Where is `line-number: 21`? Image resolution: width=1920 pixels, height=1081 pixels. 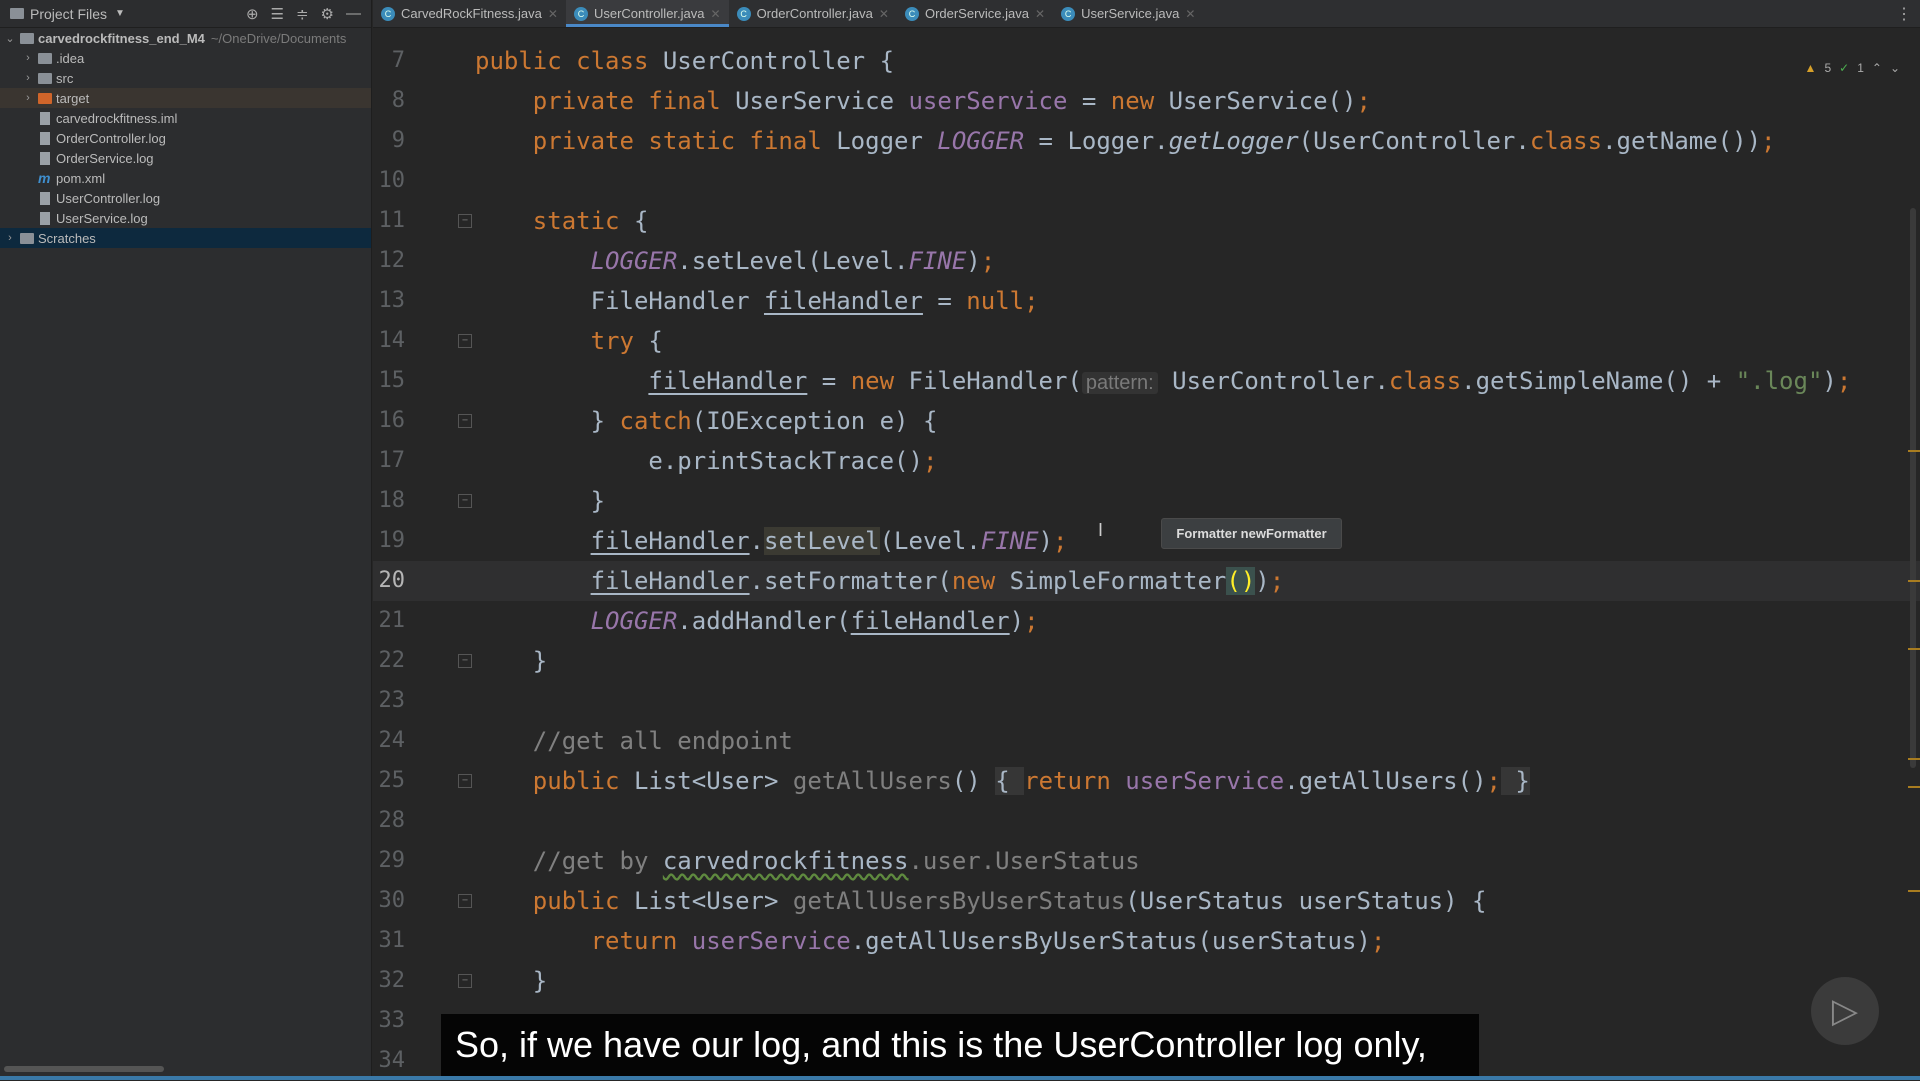
line-number: 21 is located at coordinates (389, 621).